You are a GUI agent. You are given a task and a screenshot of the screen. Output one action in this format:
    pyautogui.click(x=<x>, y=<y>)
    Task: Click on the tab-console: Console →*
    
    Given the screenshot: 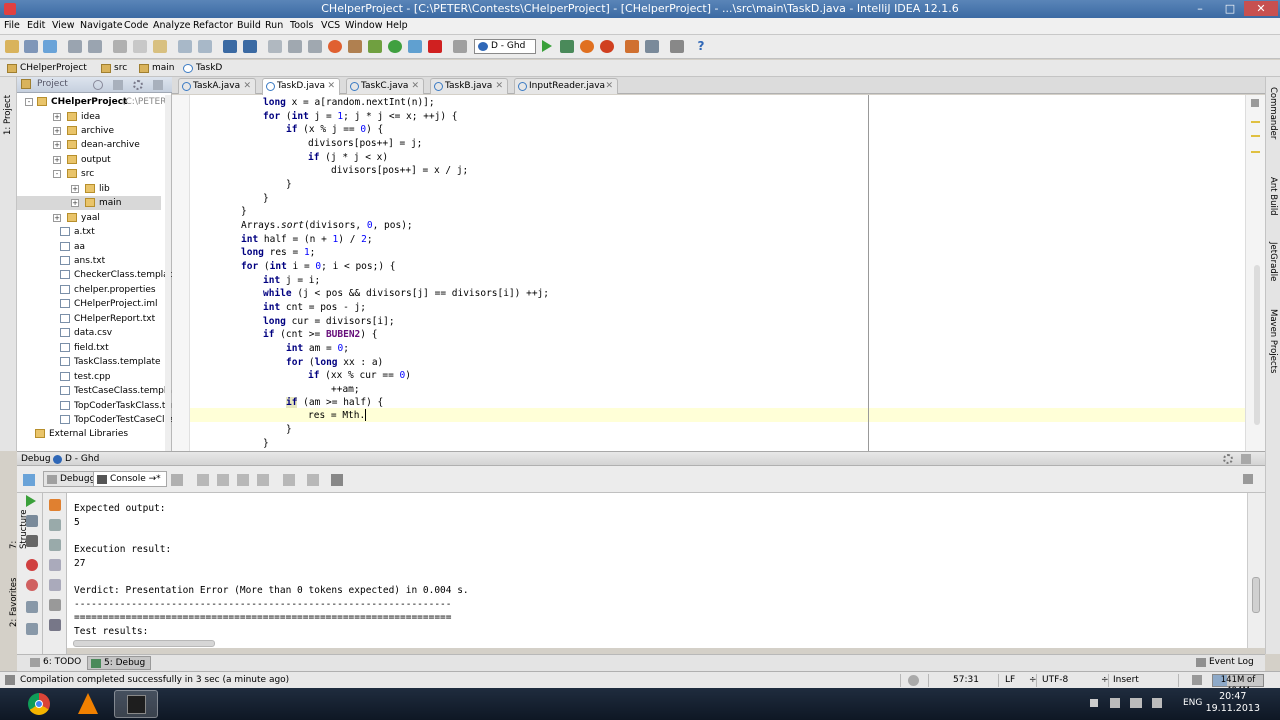 What is the action you would take?
    pyautogui.click(x=130, y=479)
    